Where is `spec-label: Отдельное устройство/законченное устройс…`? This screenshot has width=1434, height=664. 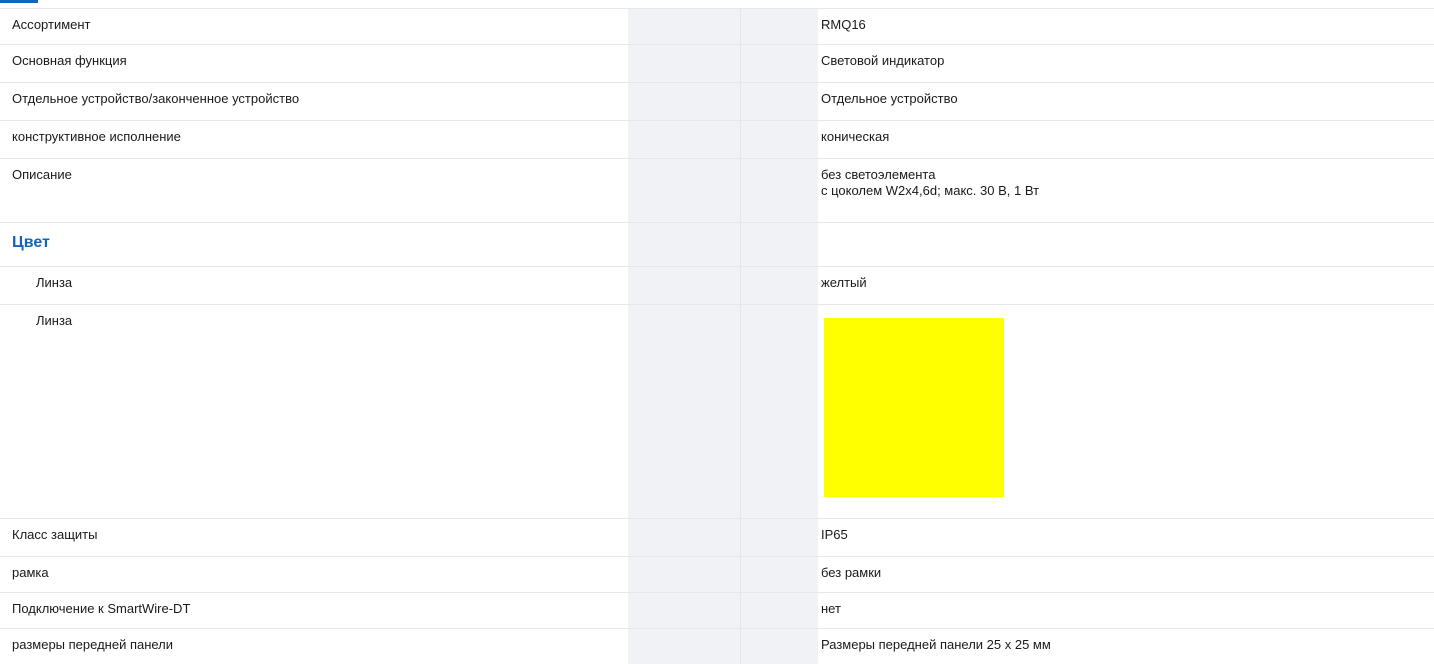
spec-label: Отдельное устройство/законченное устройс… is located at coordinates (156, 98).